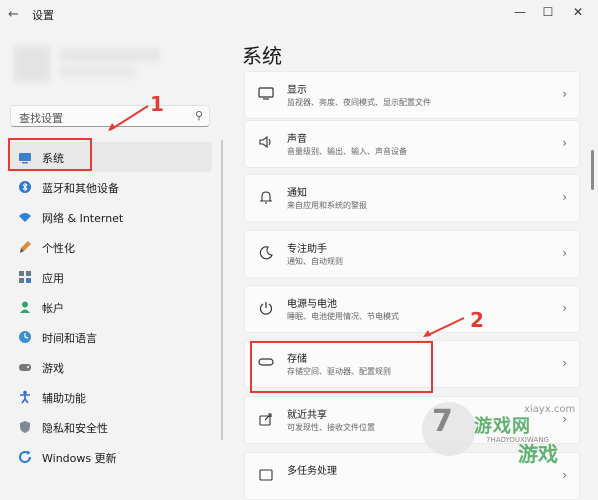  Describe the element at coordinates (538, 454) in the screenshot. I see `watermark-text-2: 游戏` at that location.